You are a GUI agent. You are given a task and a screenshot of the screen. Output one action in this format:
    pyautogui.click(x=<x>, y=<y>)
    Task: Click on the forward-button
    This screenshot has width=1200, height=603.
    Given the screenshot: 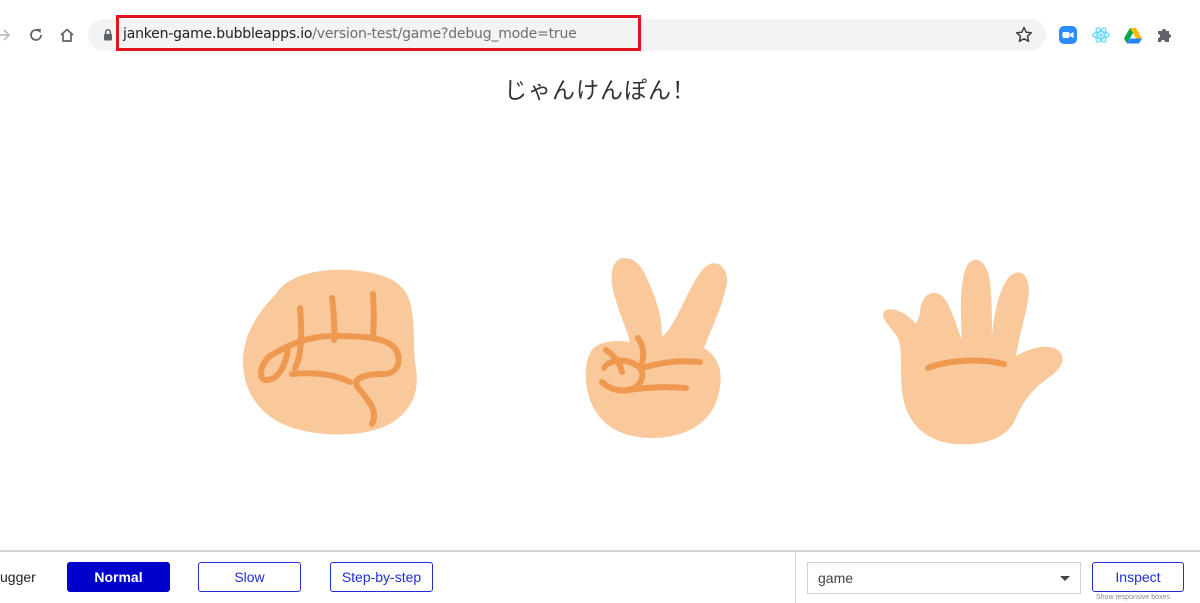 What is the action you would take?
    pyautogui.click(x=9, y=35)
    